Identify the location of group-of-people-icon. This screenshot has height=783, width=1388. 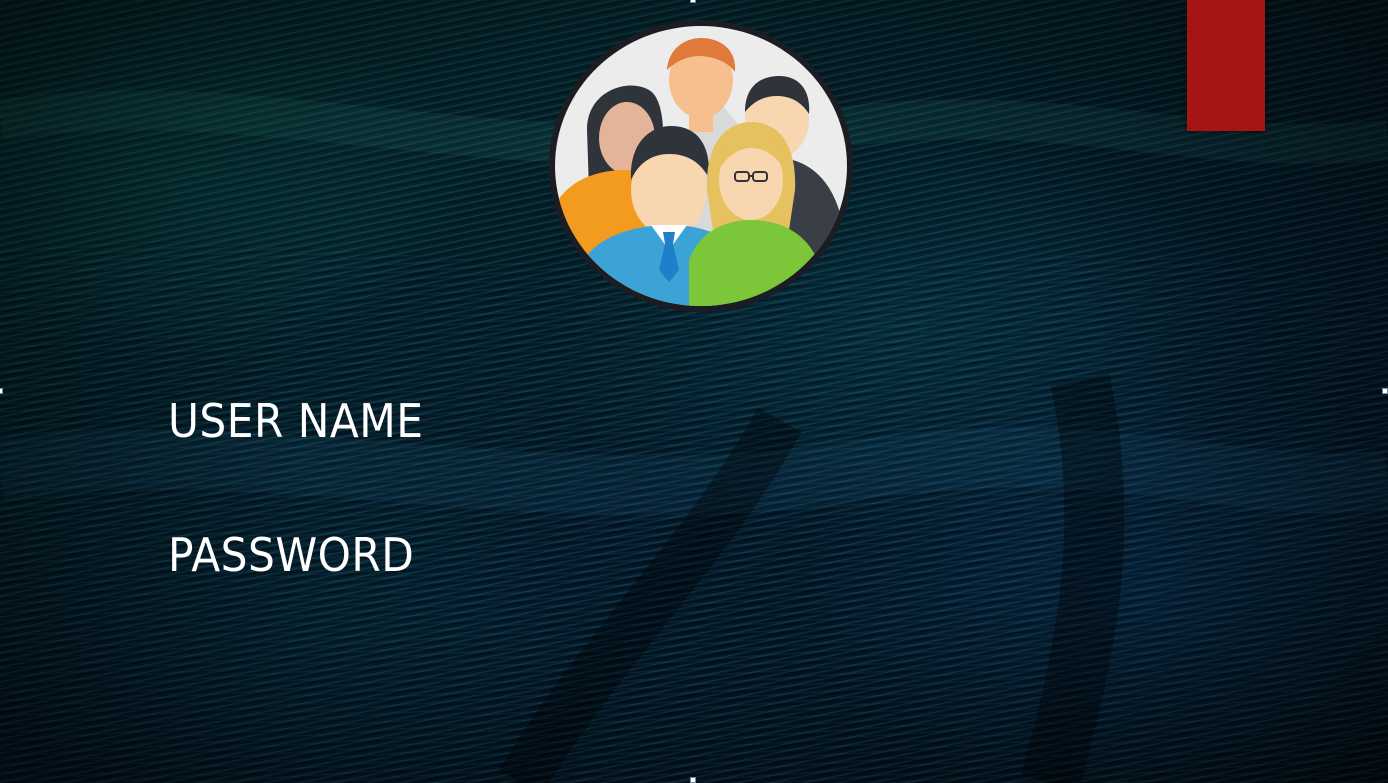
(701, 166).